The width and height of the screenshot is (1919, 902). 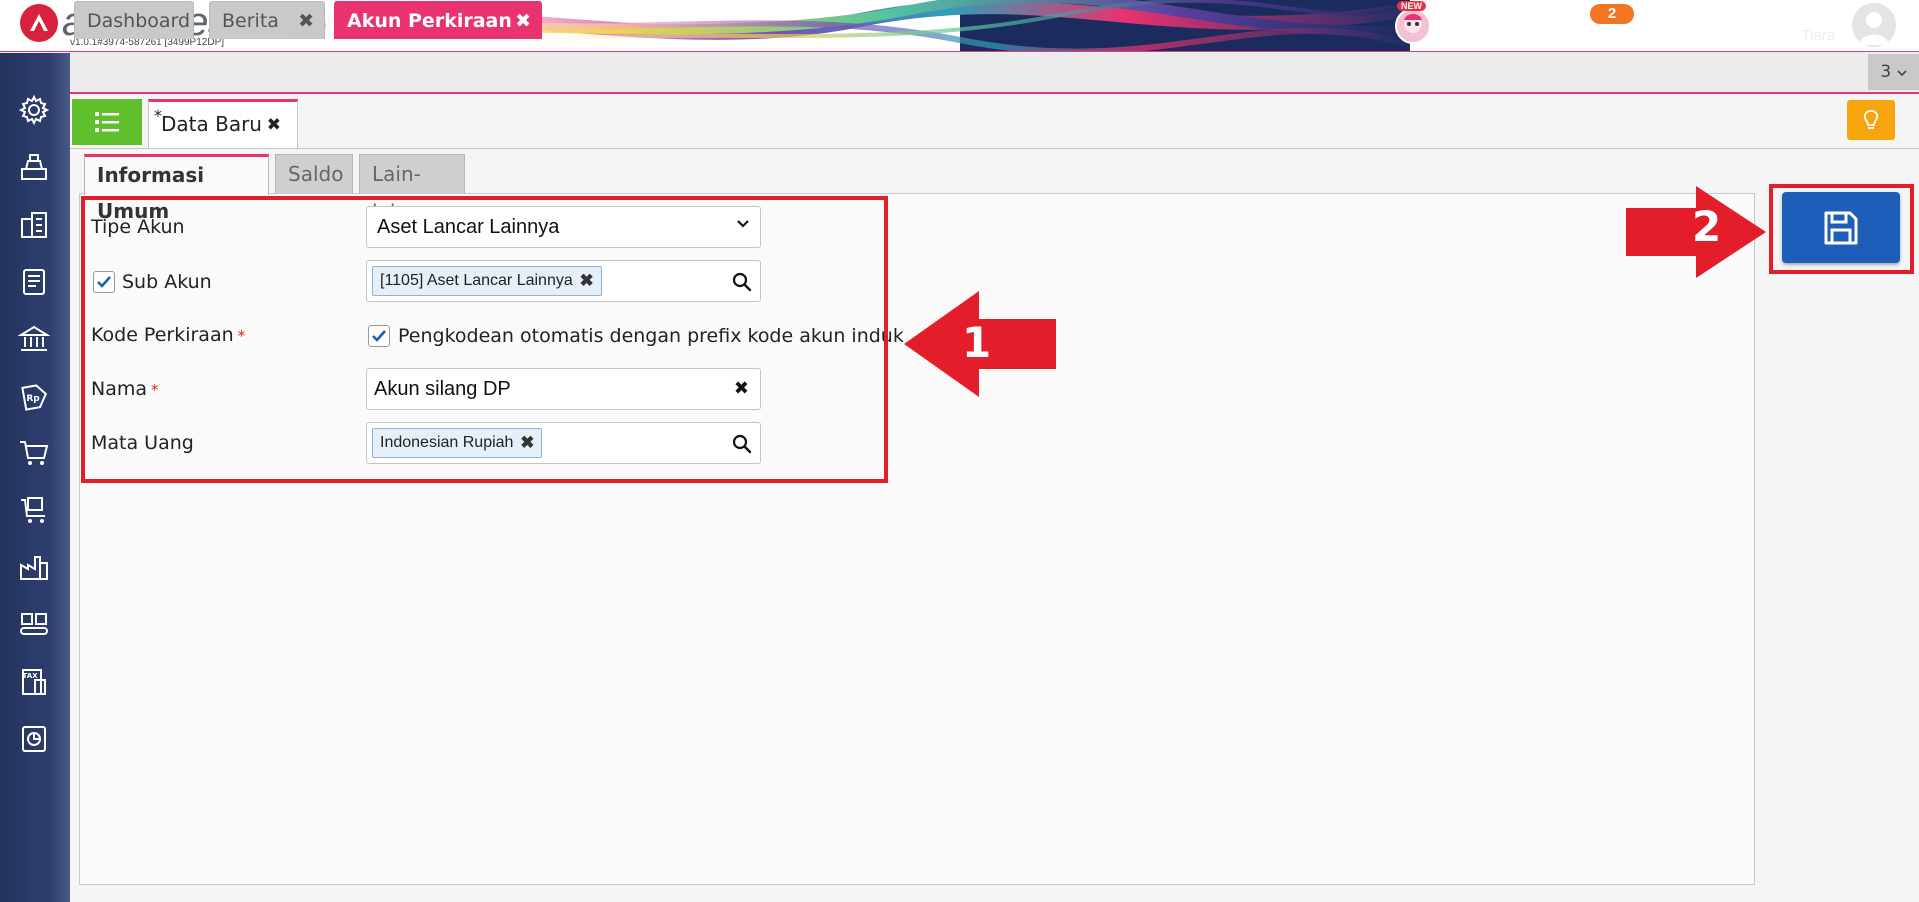 I want to click on svg-text: TAX, so click(x=30, y=676).